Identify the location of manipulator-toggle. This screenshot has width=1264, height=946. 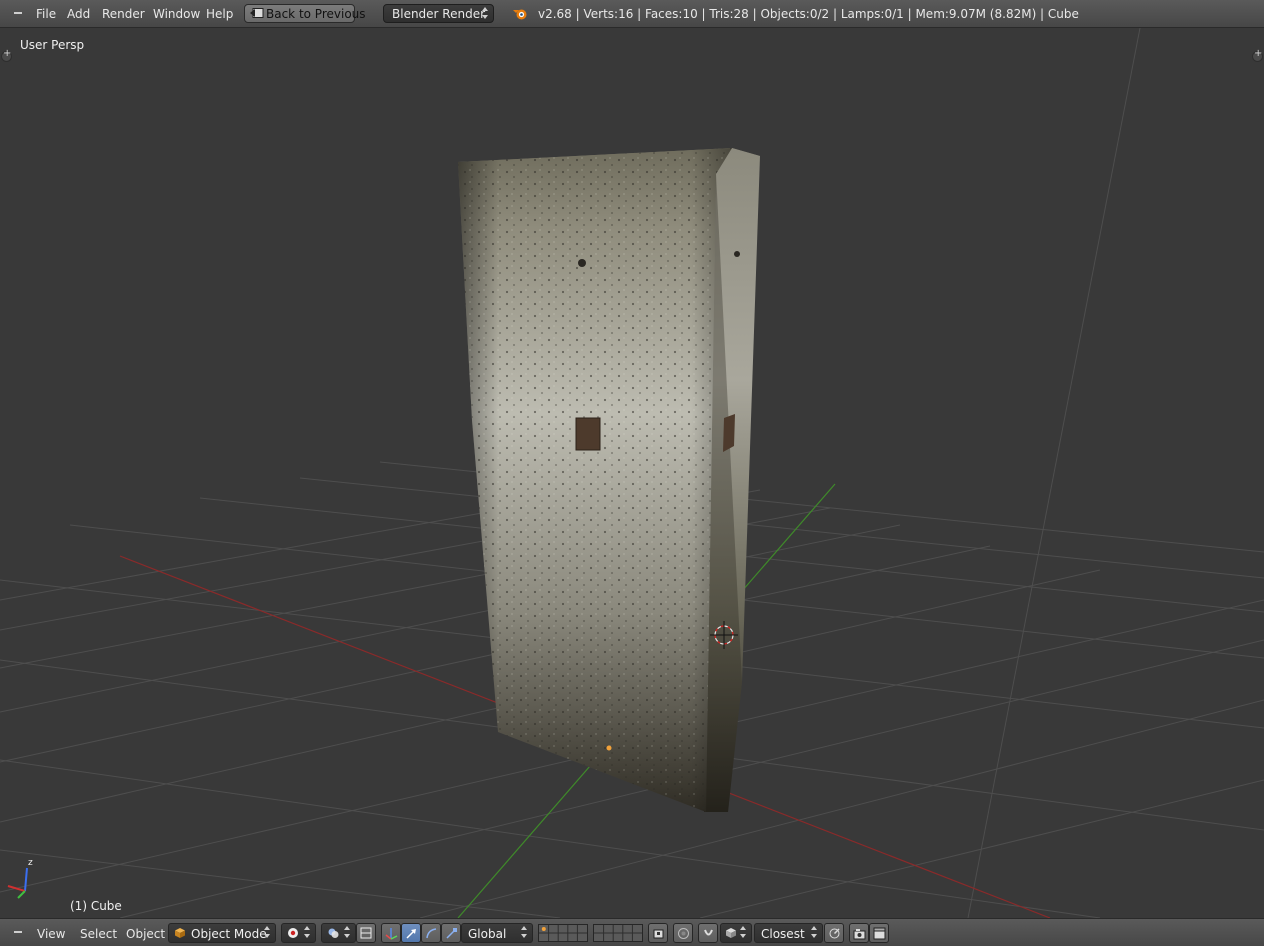
(391, 933).